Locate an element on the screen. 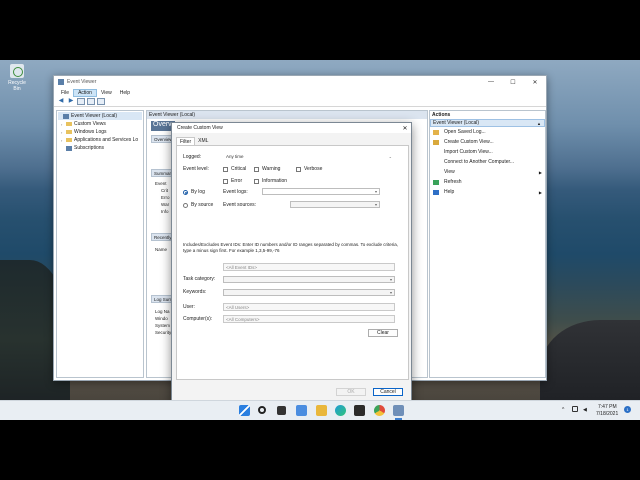 This screenshot has height=480, width=640. summary-row-warning: War is located at coordinates (165, 204).